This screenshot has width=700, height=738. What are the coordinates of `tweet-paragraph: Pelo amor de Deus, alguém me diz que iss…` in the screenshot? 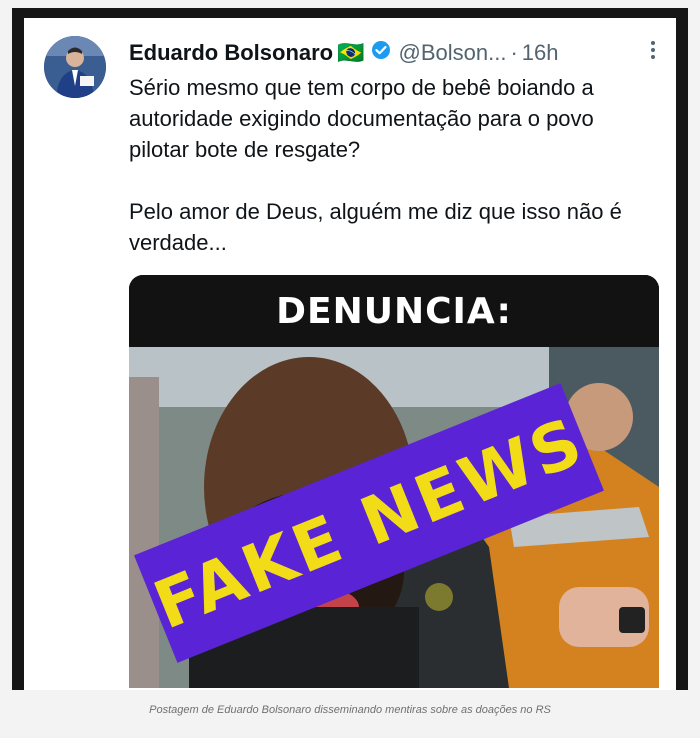 It's located at (375, 227).